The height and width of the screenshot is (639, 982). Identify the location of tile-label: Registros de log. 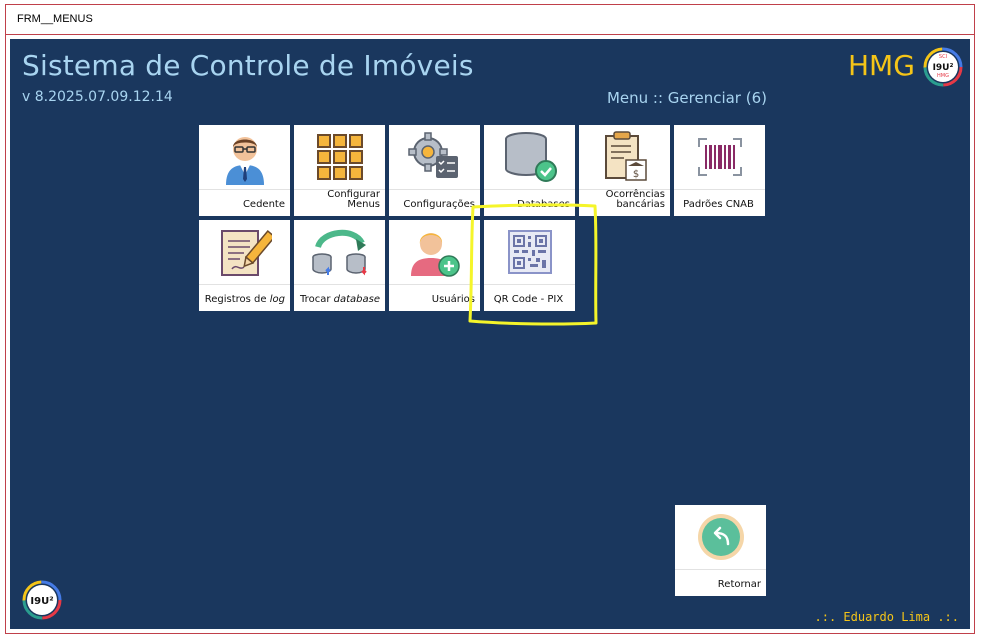
(244, 299).